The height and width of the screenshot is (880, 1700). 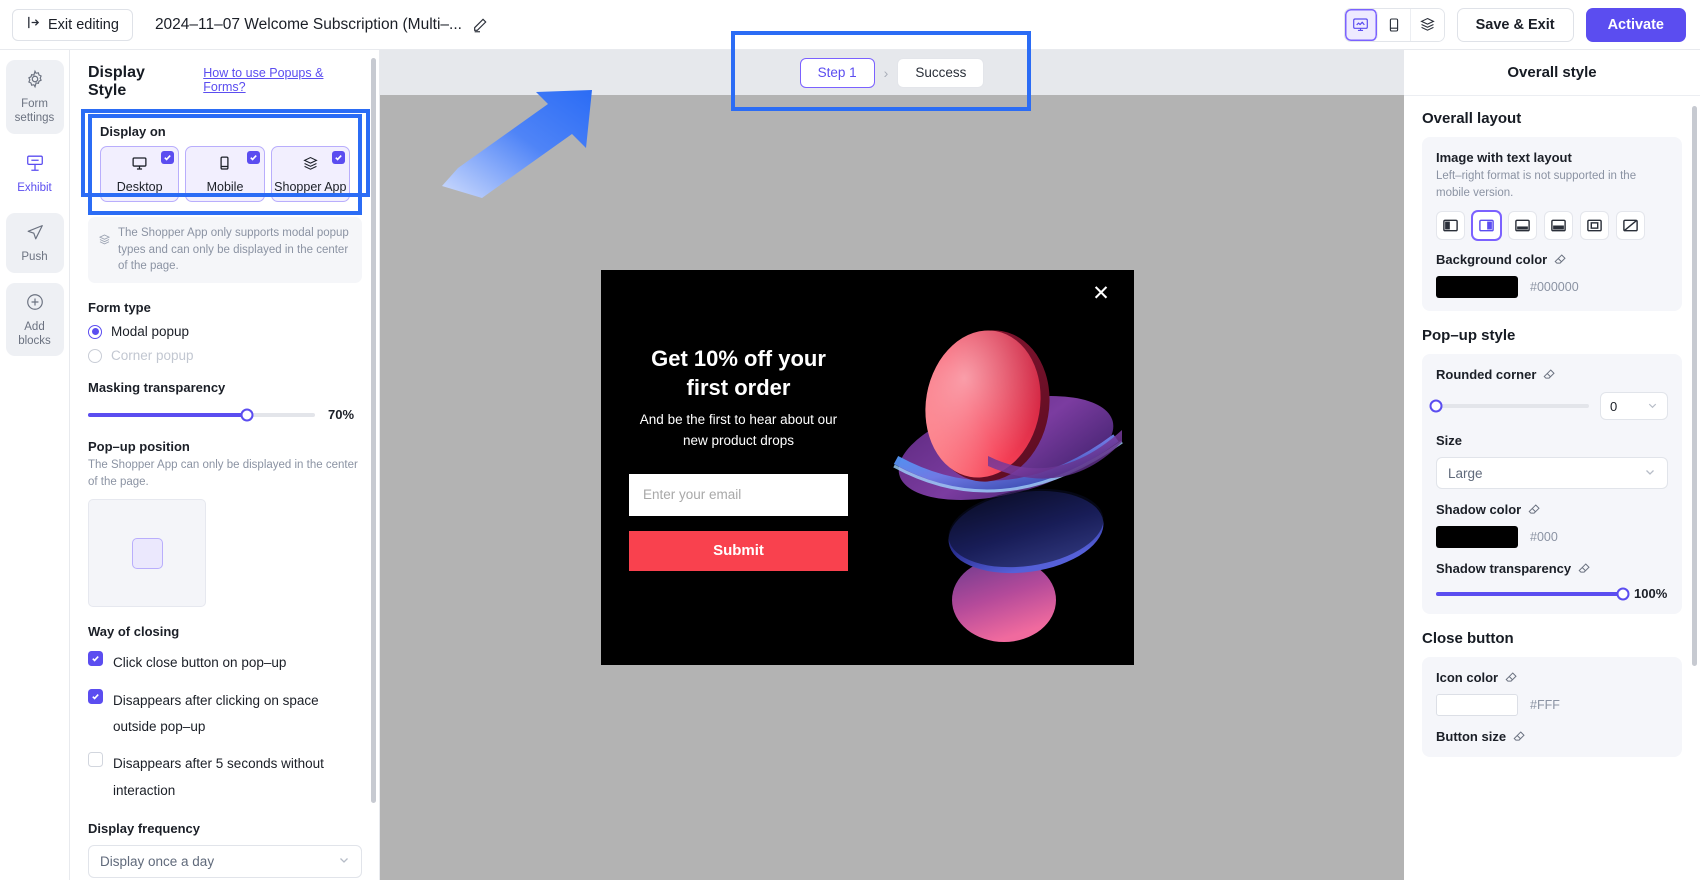 I want to click on mobile-preview-button, so click(x=1394, y=24).